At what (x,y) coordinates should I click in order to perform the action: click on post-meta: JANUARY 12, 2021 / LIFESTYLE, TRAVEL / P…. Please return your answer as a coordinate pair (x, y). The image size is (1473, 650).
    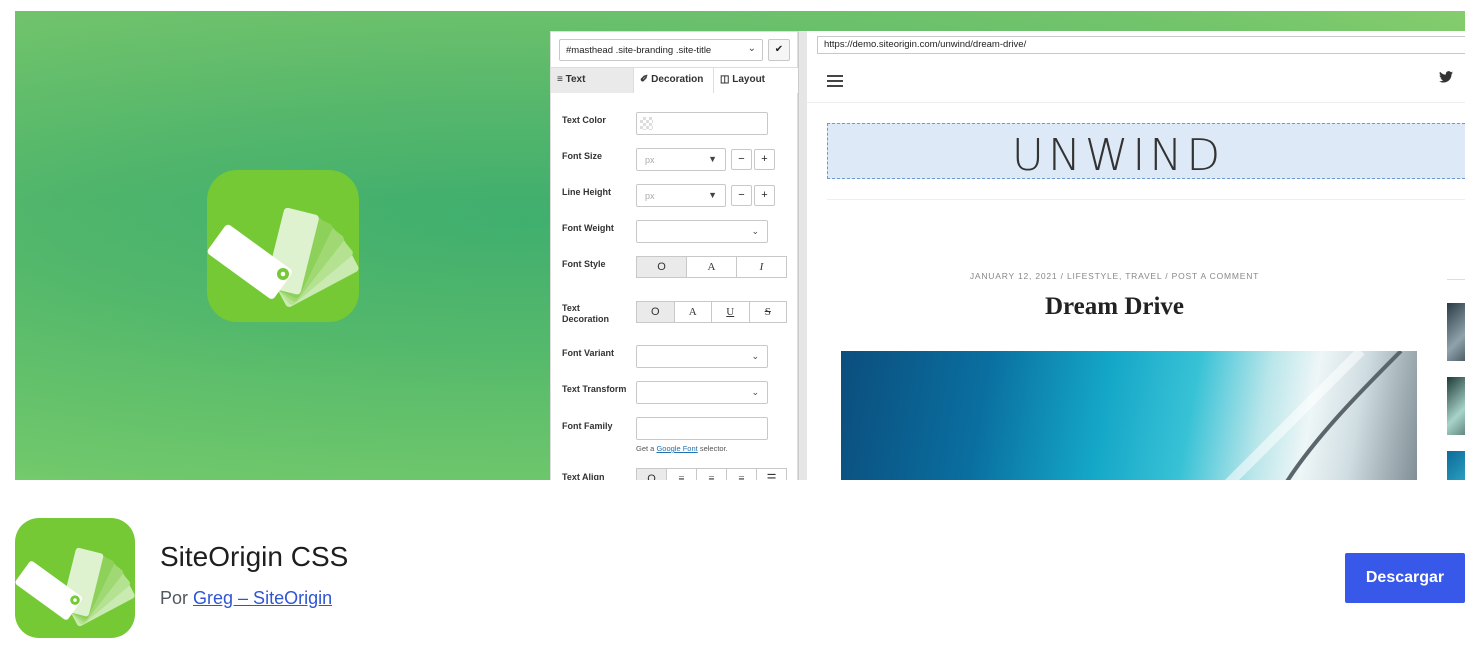
    Looking at the image, I should click on (1114, 276).